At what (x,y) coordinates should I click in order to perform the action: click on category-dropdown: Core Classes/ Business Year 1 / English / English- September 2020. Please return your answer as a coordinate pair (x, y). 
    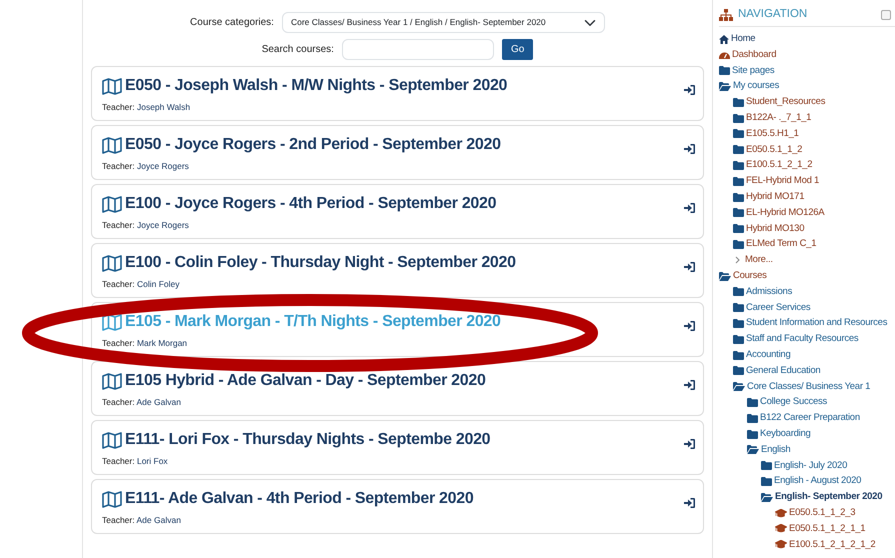
    Looking at the image, I should click on (443, 22).